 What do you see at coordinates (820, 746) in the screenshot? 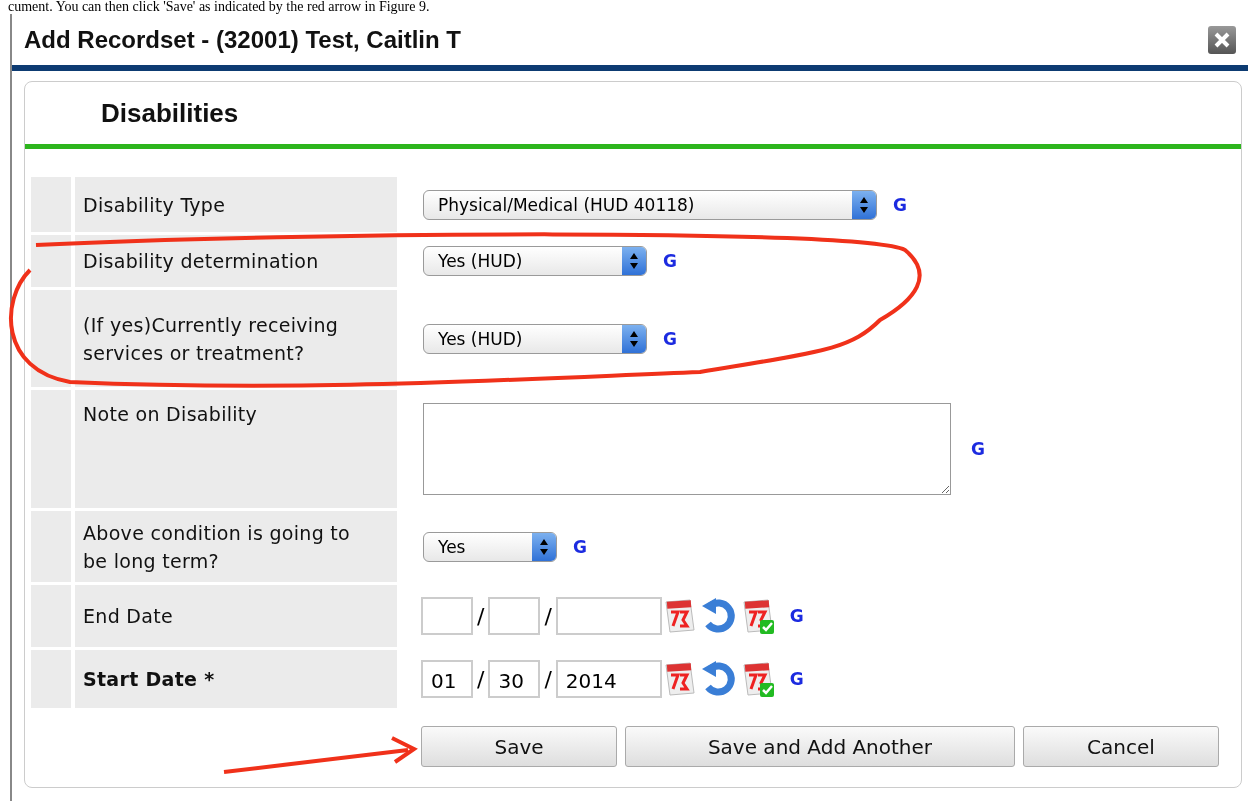
I see `save-and-add-another-button: Save and Add Another` at bounding box center [820, 746].